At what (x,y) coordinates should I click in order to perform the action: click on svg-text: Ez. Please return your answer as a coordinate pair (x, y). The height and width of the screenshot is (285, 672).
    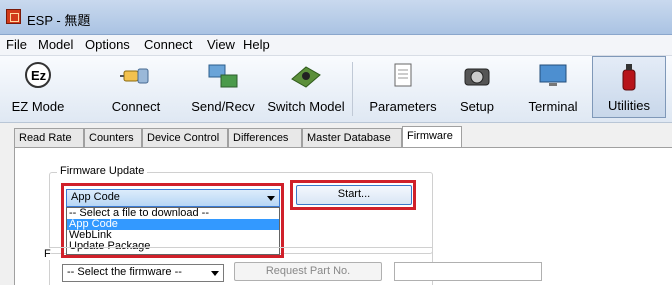
    Looking at the image, I should click on (39, 75).